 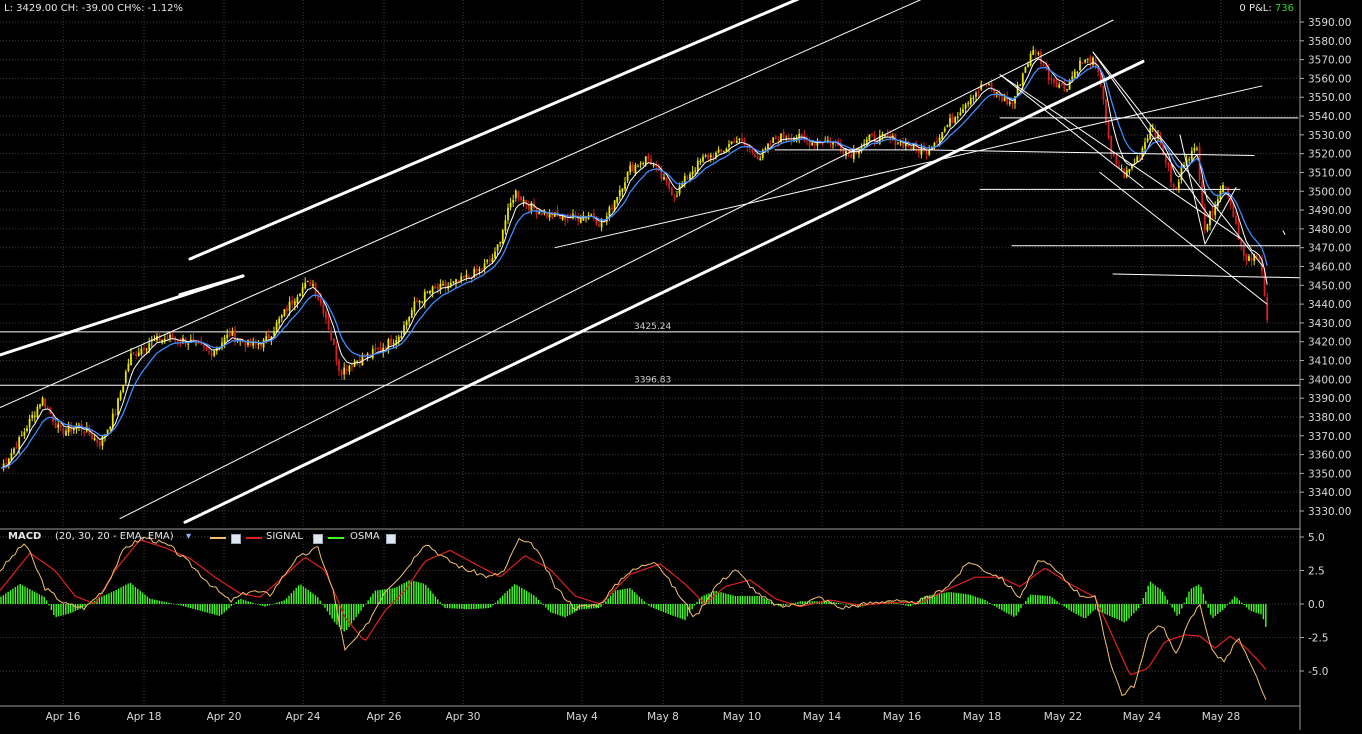 What do you see at coordinates (318, 539) in the screenshot?
I see `signal-visible-checkbox` at bounding box center [318, 539].